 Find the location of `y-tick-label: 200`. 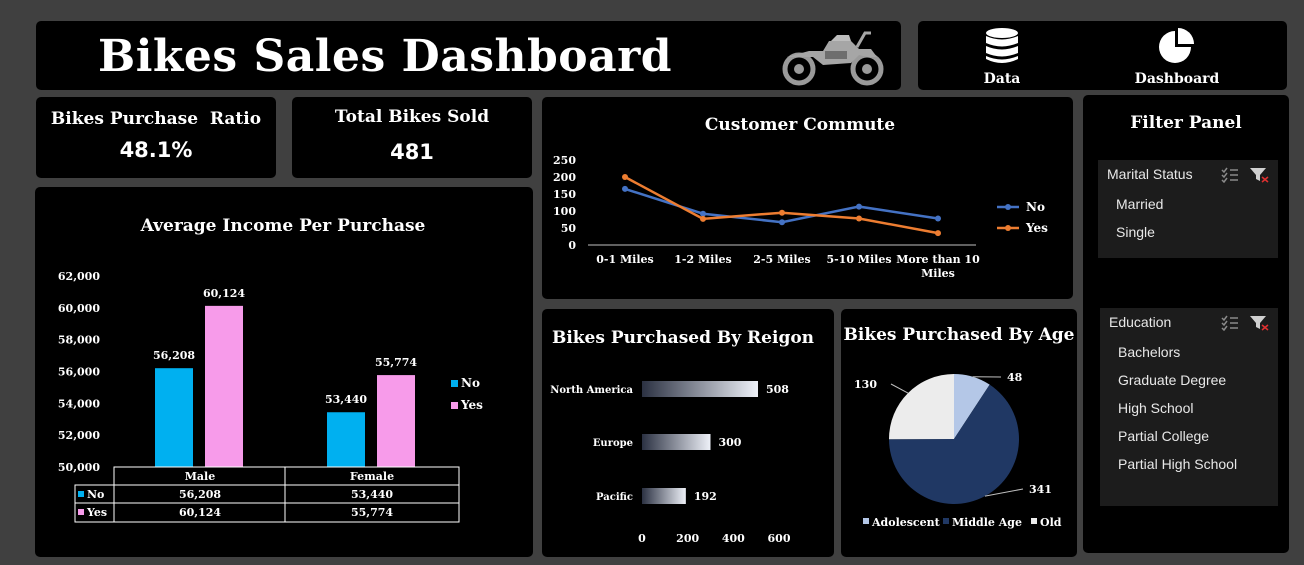

y-tick-label: 200 is located at coordinates (564, 177).